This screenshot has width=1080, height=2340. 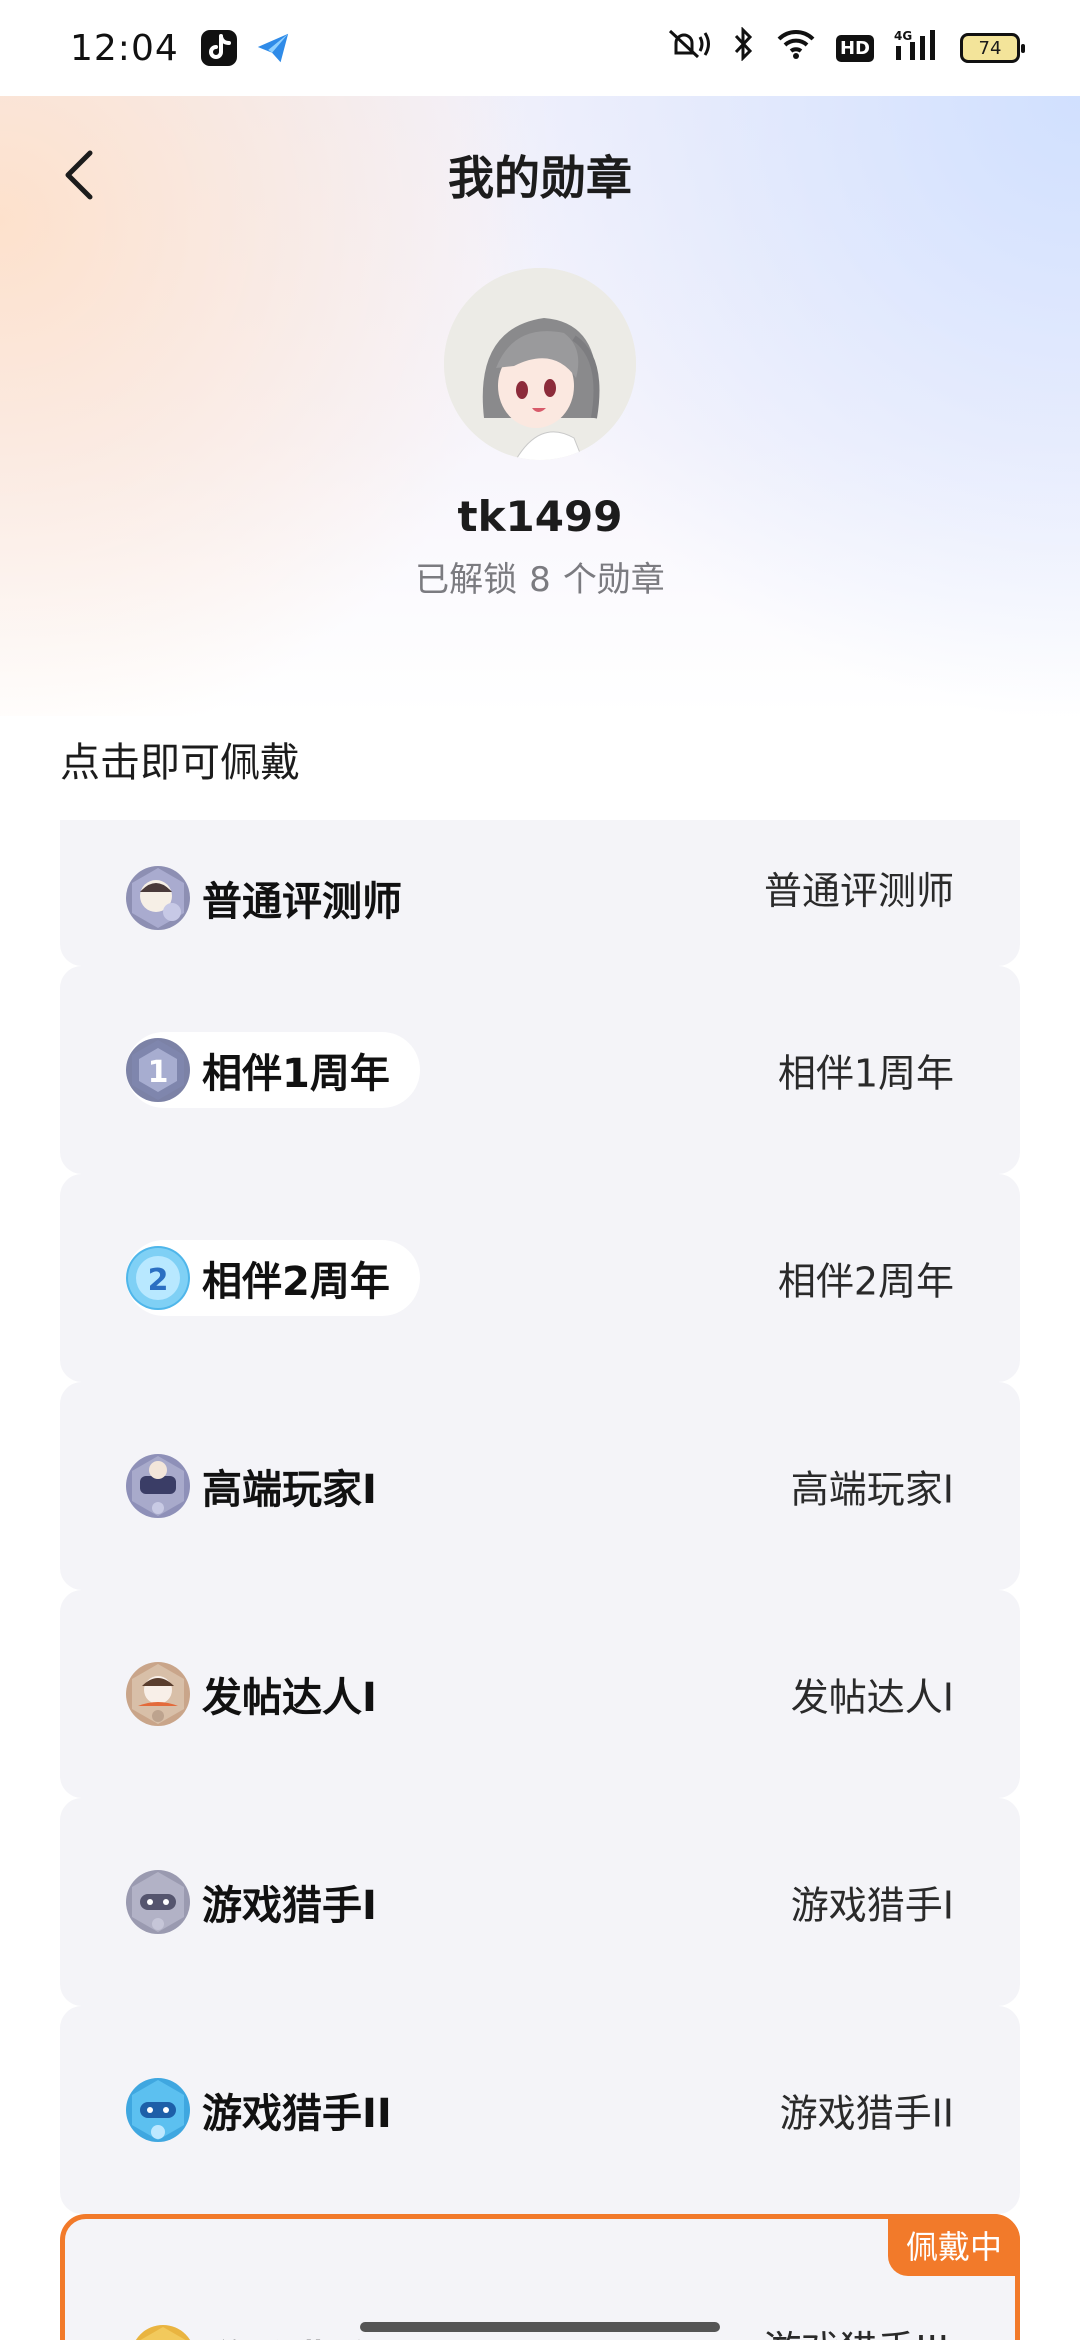 What do you see at coordinates (872, 1905) in the screenshot?
I see `badge-value: 游戏猎手I` at bounding box center [872, 1905].